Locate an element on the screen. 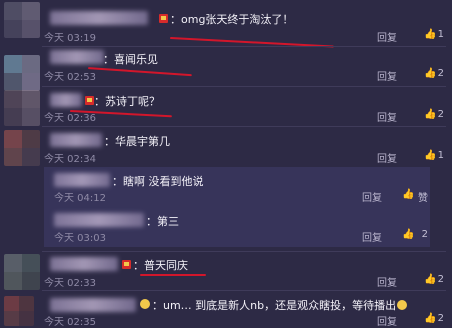  comment-text: ：um… 到底是新人nb，还是观众瞎投，等待播出 is located at coordinates (280, 305).